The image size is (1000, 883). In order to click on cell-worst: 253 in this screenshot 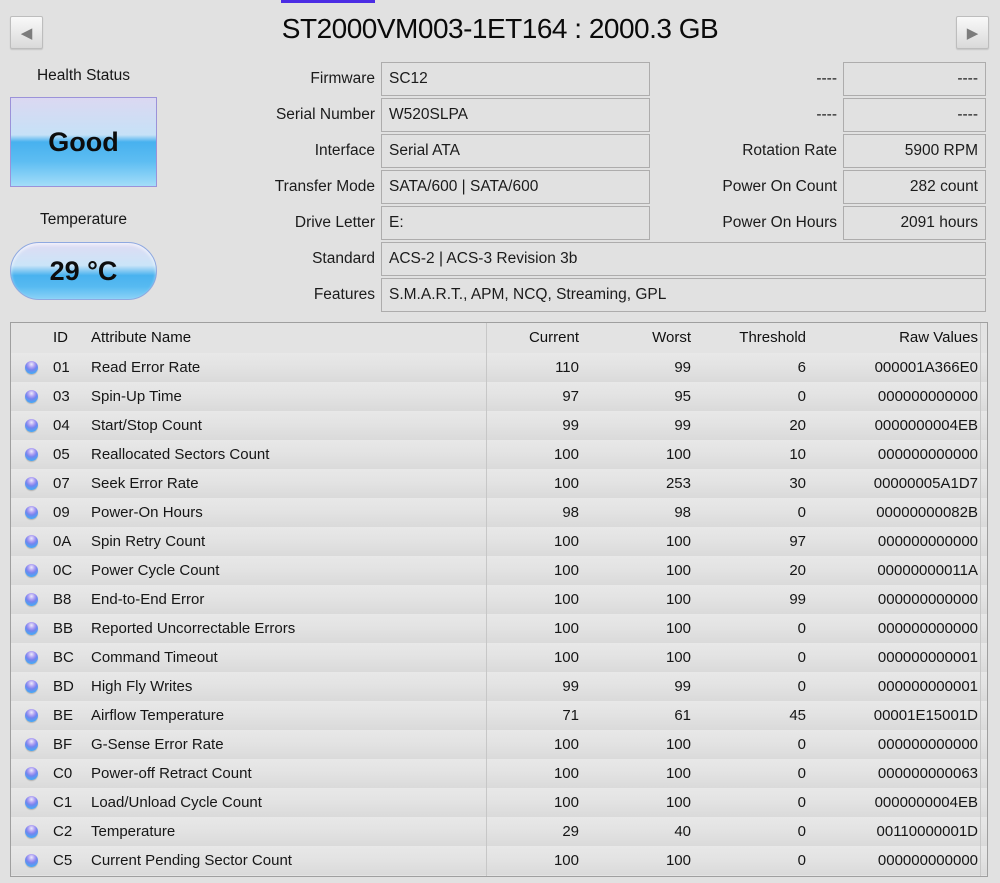, I will do `click(678, 483)`.